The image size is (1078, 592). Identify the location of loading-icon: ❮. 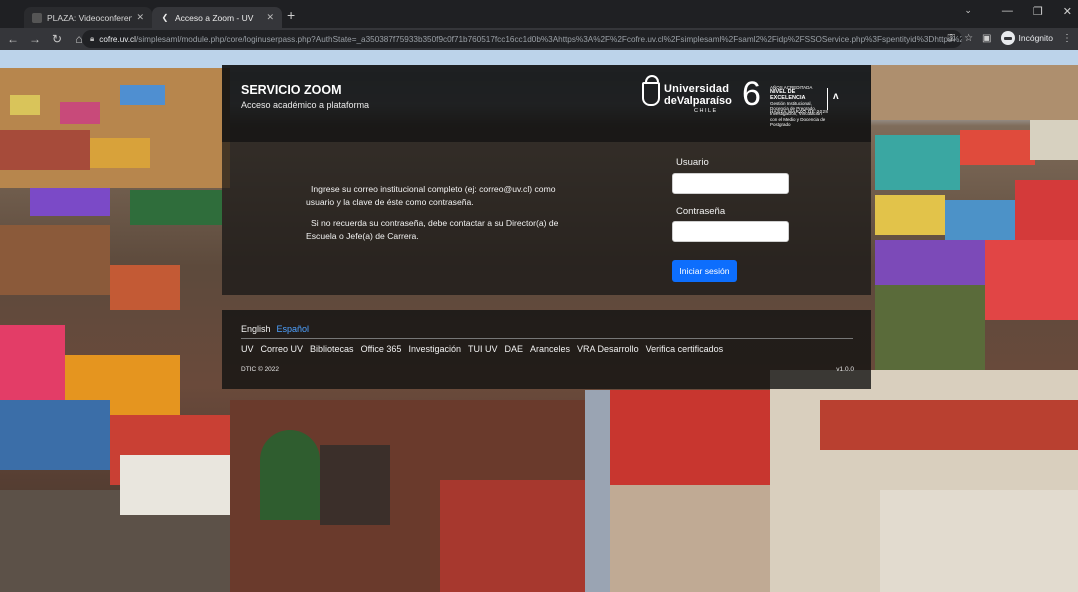
(165, 17).